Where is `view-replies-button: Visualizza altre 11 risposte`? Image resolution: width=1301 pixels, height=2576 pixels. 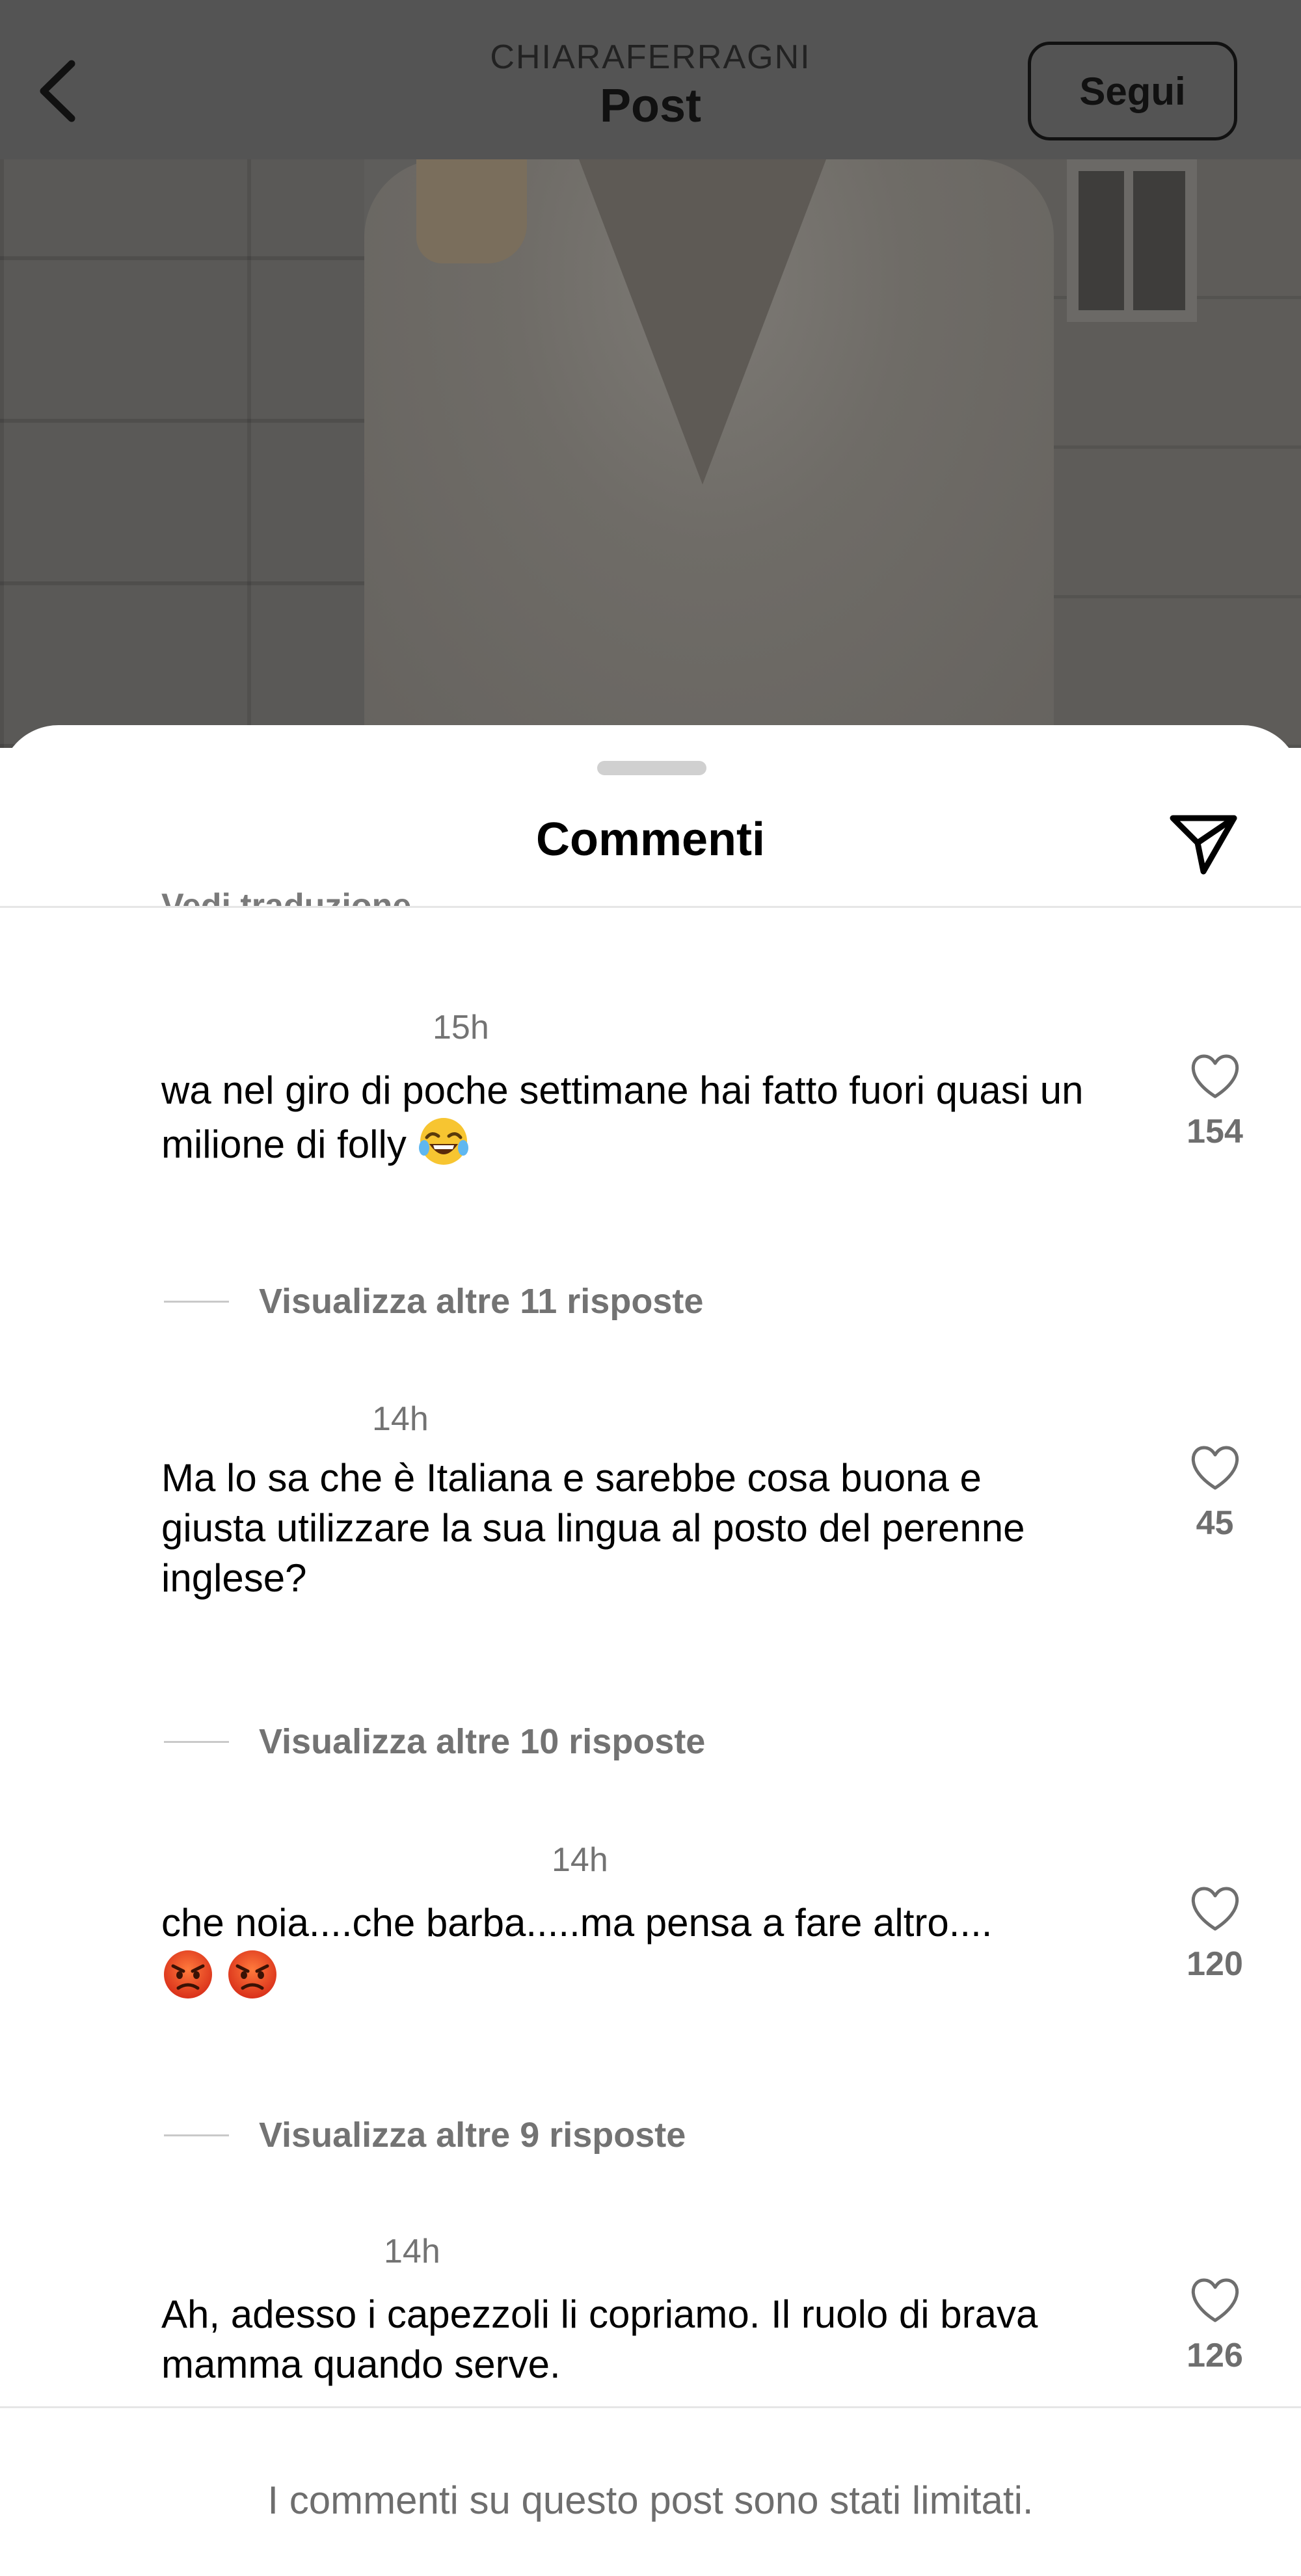
view-replies-button: Visualizza altre 11 risposte is located at coordinates (433, 1301).